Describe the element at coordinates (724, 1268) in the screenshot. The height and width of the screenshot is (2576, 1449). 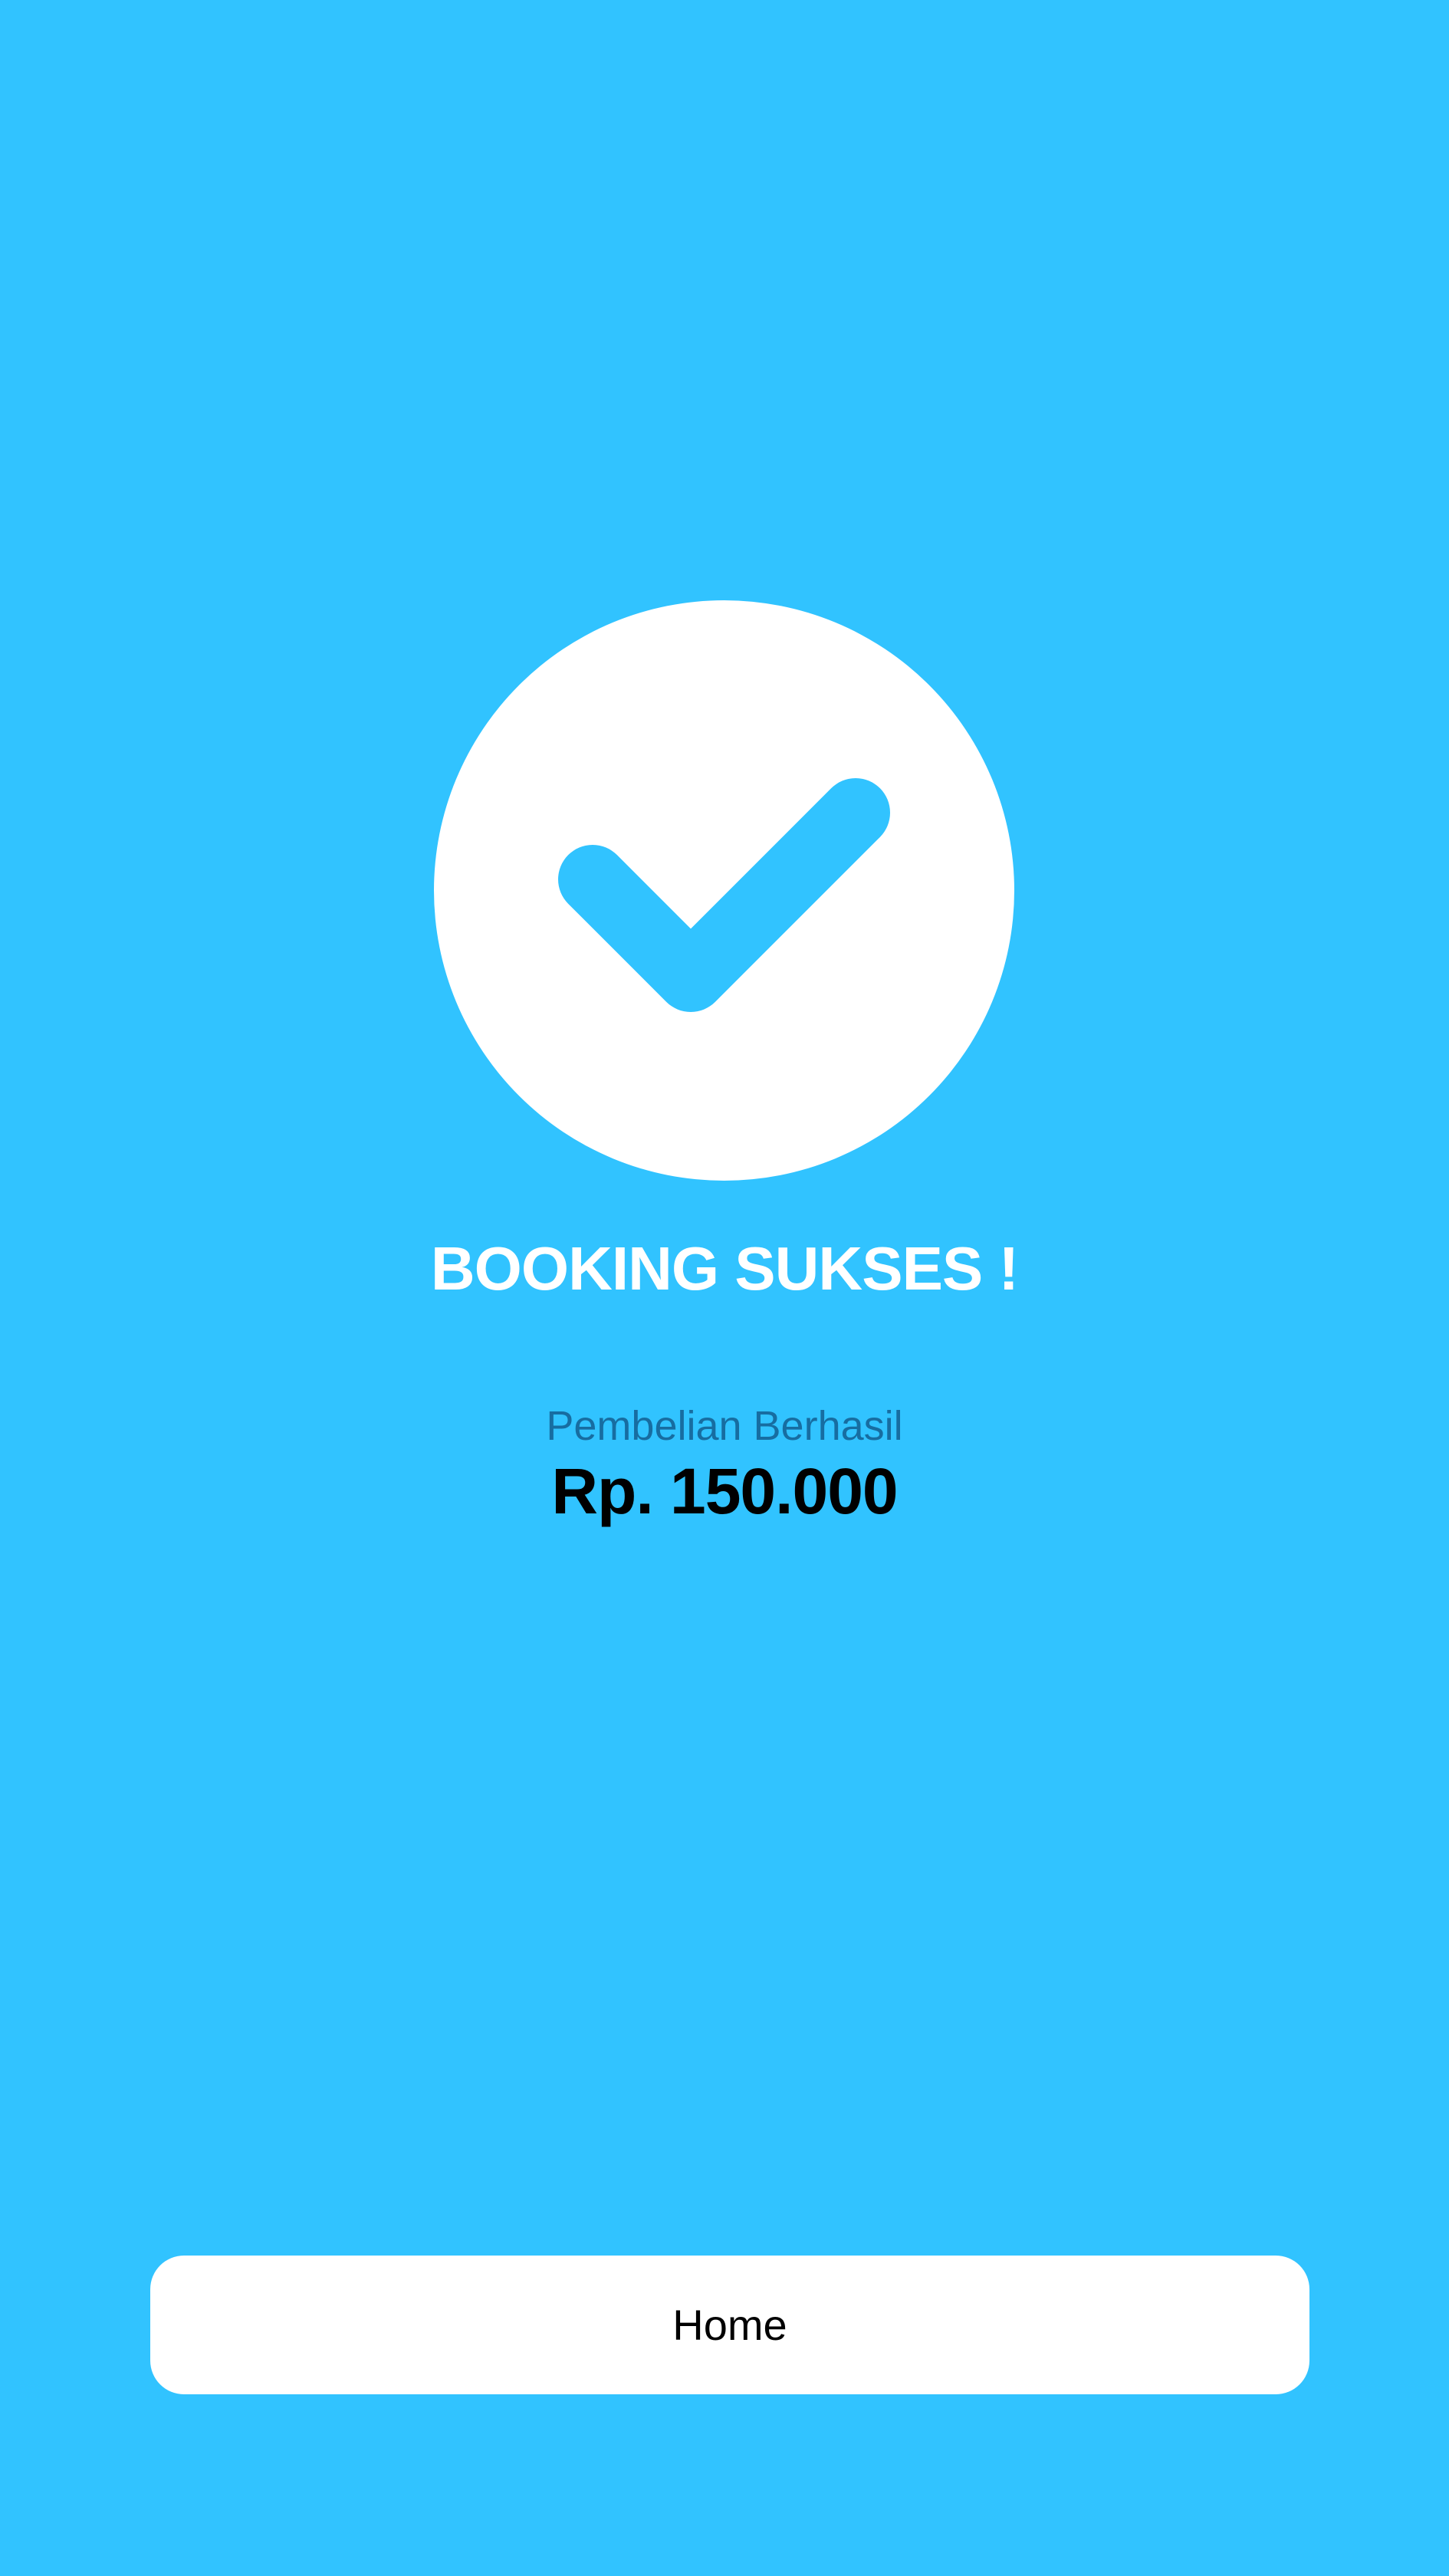
I see `booking-success-title: BOOKING SUKSES !` at that location.